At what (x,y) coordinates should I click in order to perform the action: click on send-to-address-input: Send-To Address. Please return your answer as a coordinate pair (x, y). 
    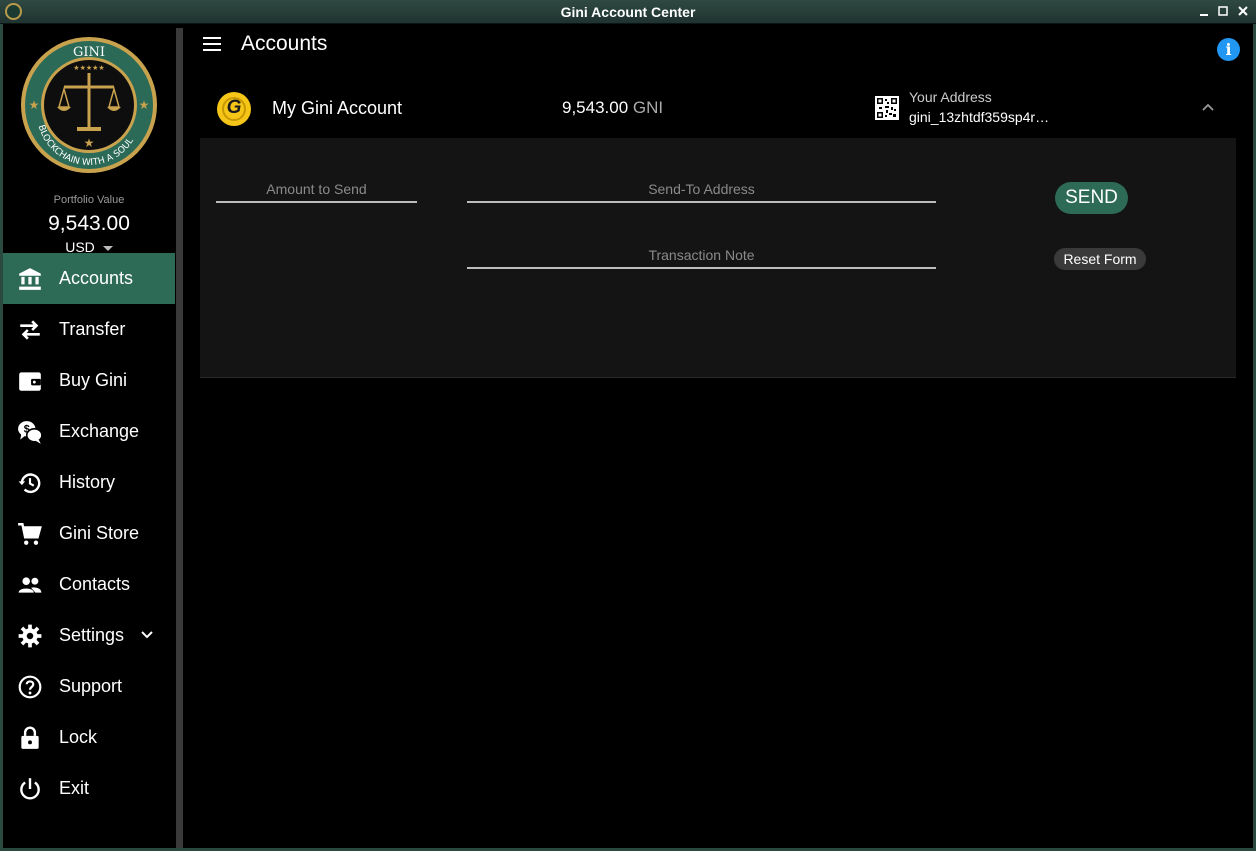
    Looking at the image, I should click on (701, 191).